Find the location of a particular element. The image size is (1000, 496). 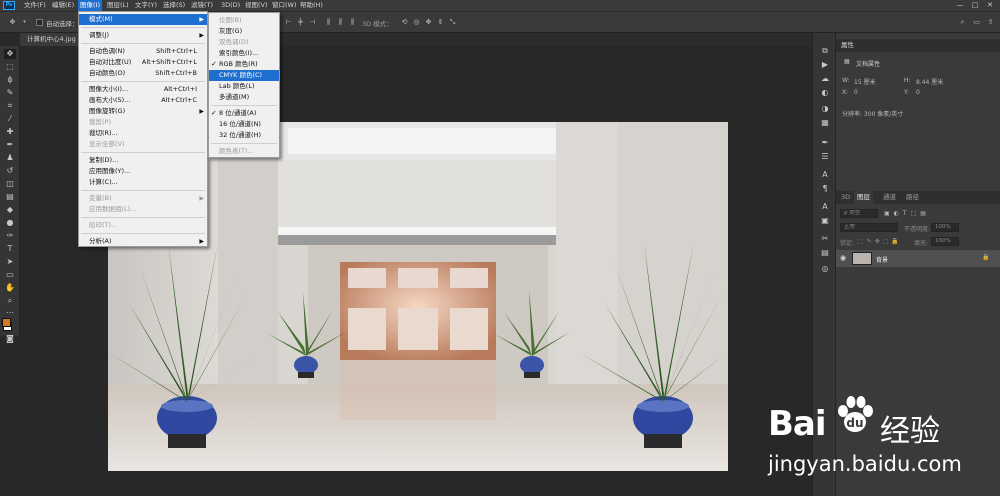

gradient-tool-icon: ▤ is located at coordinates (10, 197).